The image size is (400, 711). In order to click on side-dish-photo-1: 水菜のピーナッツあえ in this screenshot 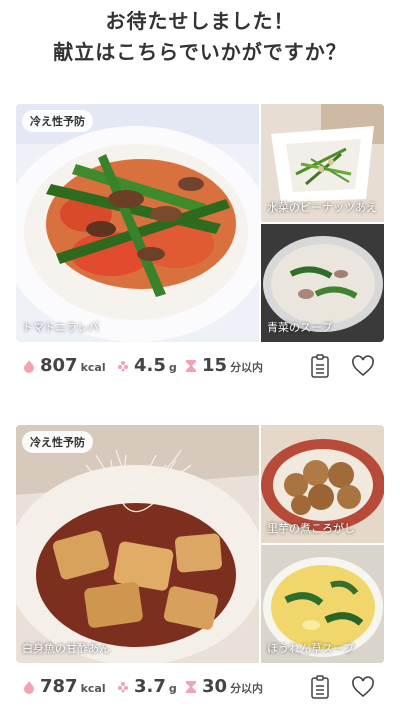, I will do `click(322, 163)`.